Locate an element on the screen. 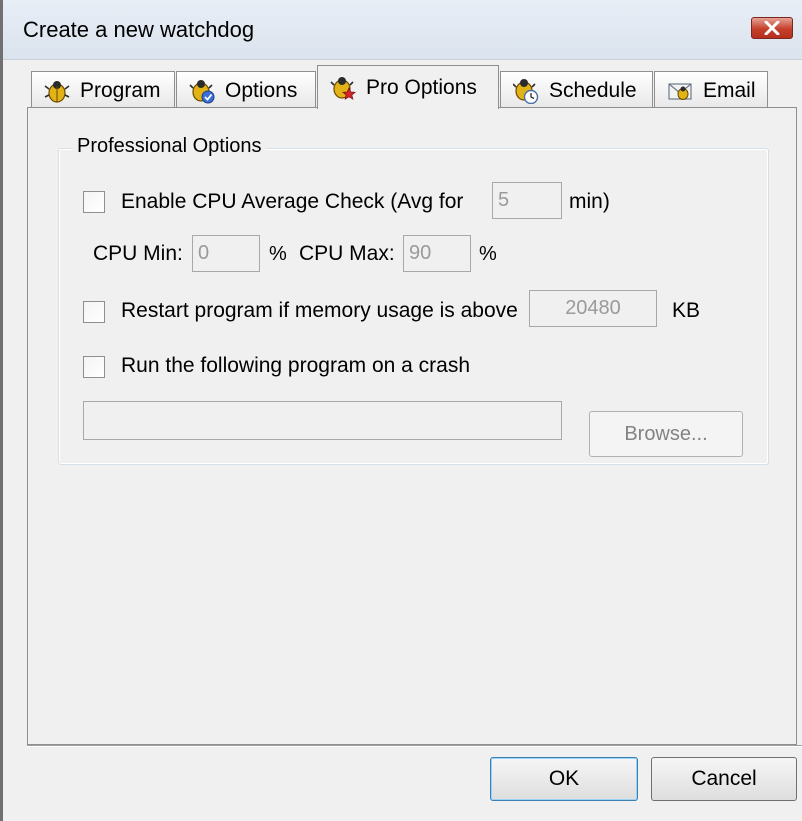  minutes-unit-label: min) is located at coordinates (589, 201).